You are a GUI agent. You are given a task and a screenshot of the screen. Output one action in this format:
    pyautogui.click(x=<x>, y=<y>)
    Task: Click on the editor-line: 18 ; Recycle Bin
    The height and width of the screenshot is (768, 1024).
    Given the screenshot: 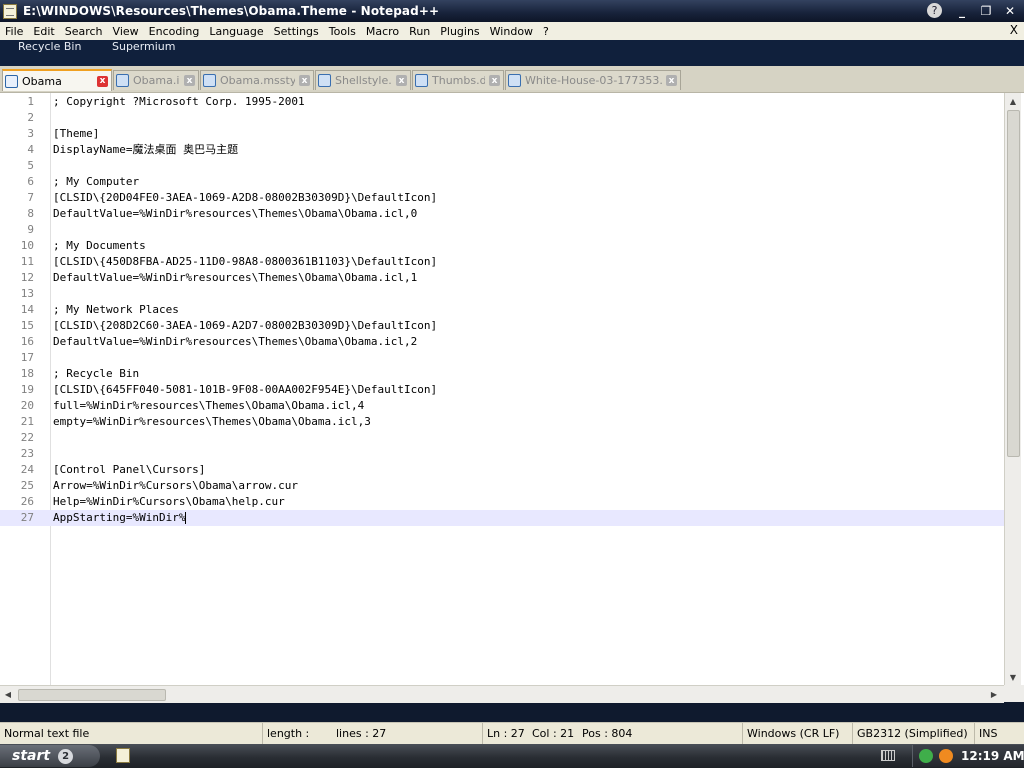 What is the action you would take?
    pyautogui.click(x=502, y=374)
    